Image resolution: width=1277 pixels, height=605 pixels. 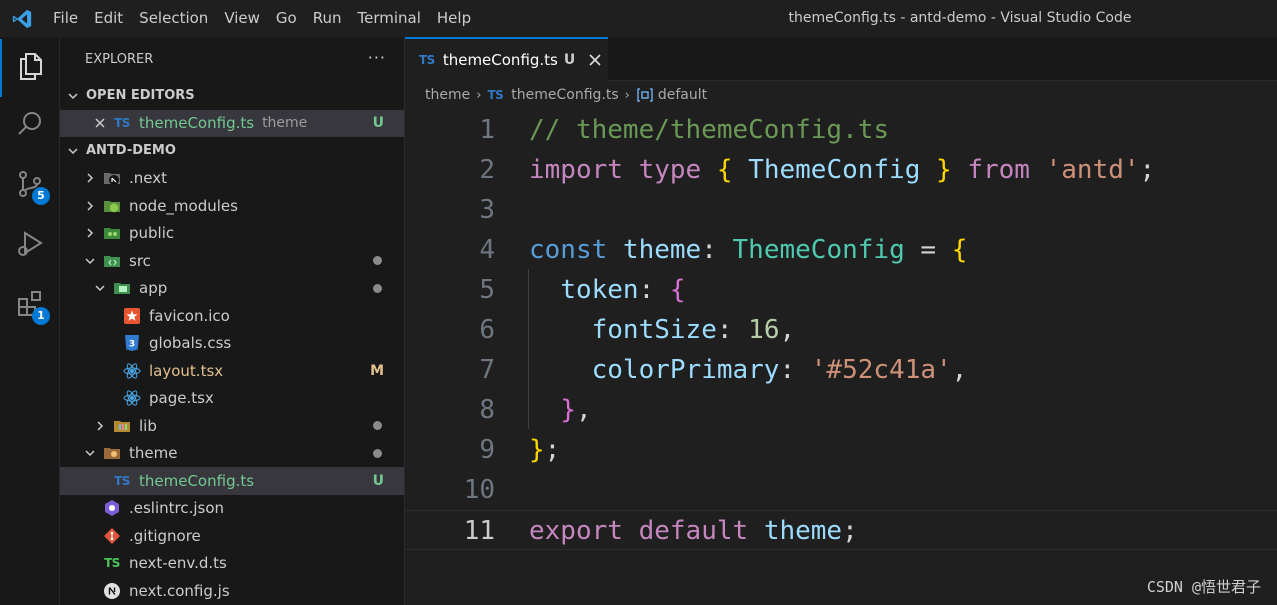 I want to click on editor-tabs: TS themeConfig.ts U, so click(x=841, y=59).